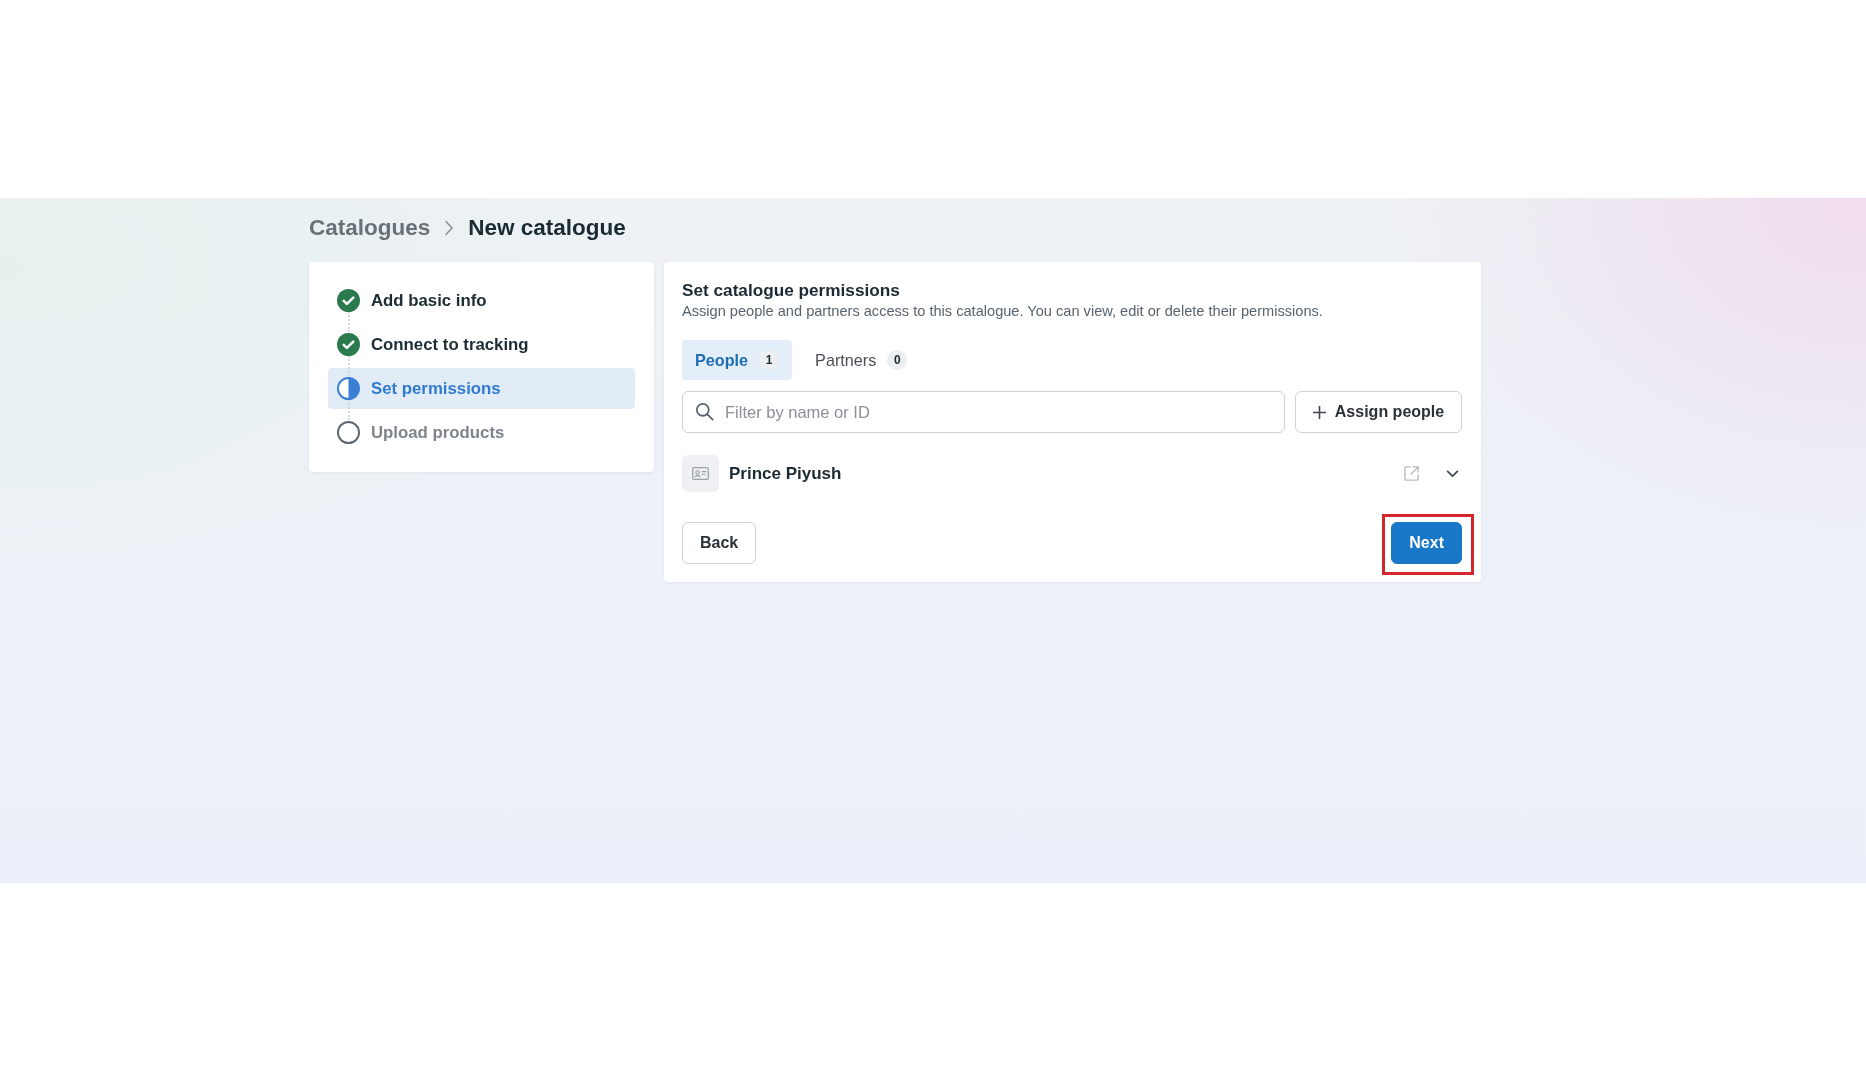 The width and height of the screenshot is (1866, 1080). What do you see at coordinates (719, 543) in the screenshot?
I see `back-button: Back` at bounding box center [719, 543].